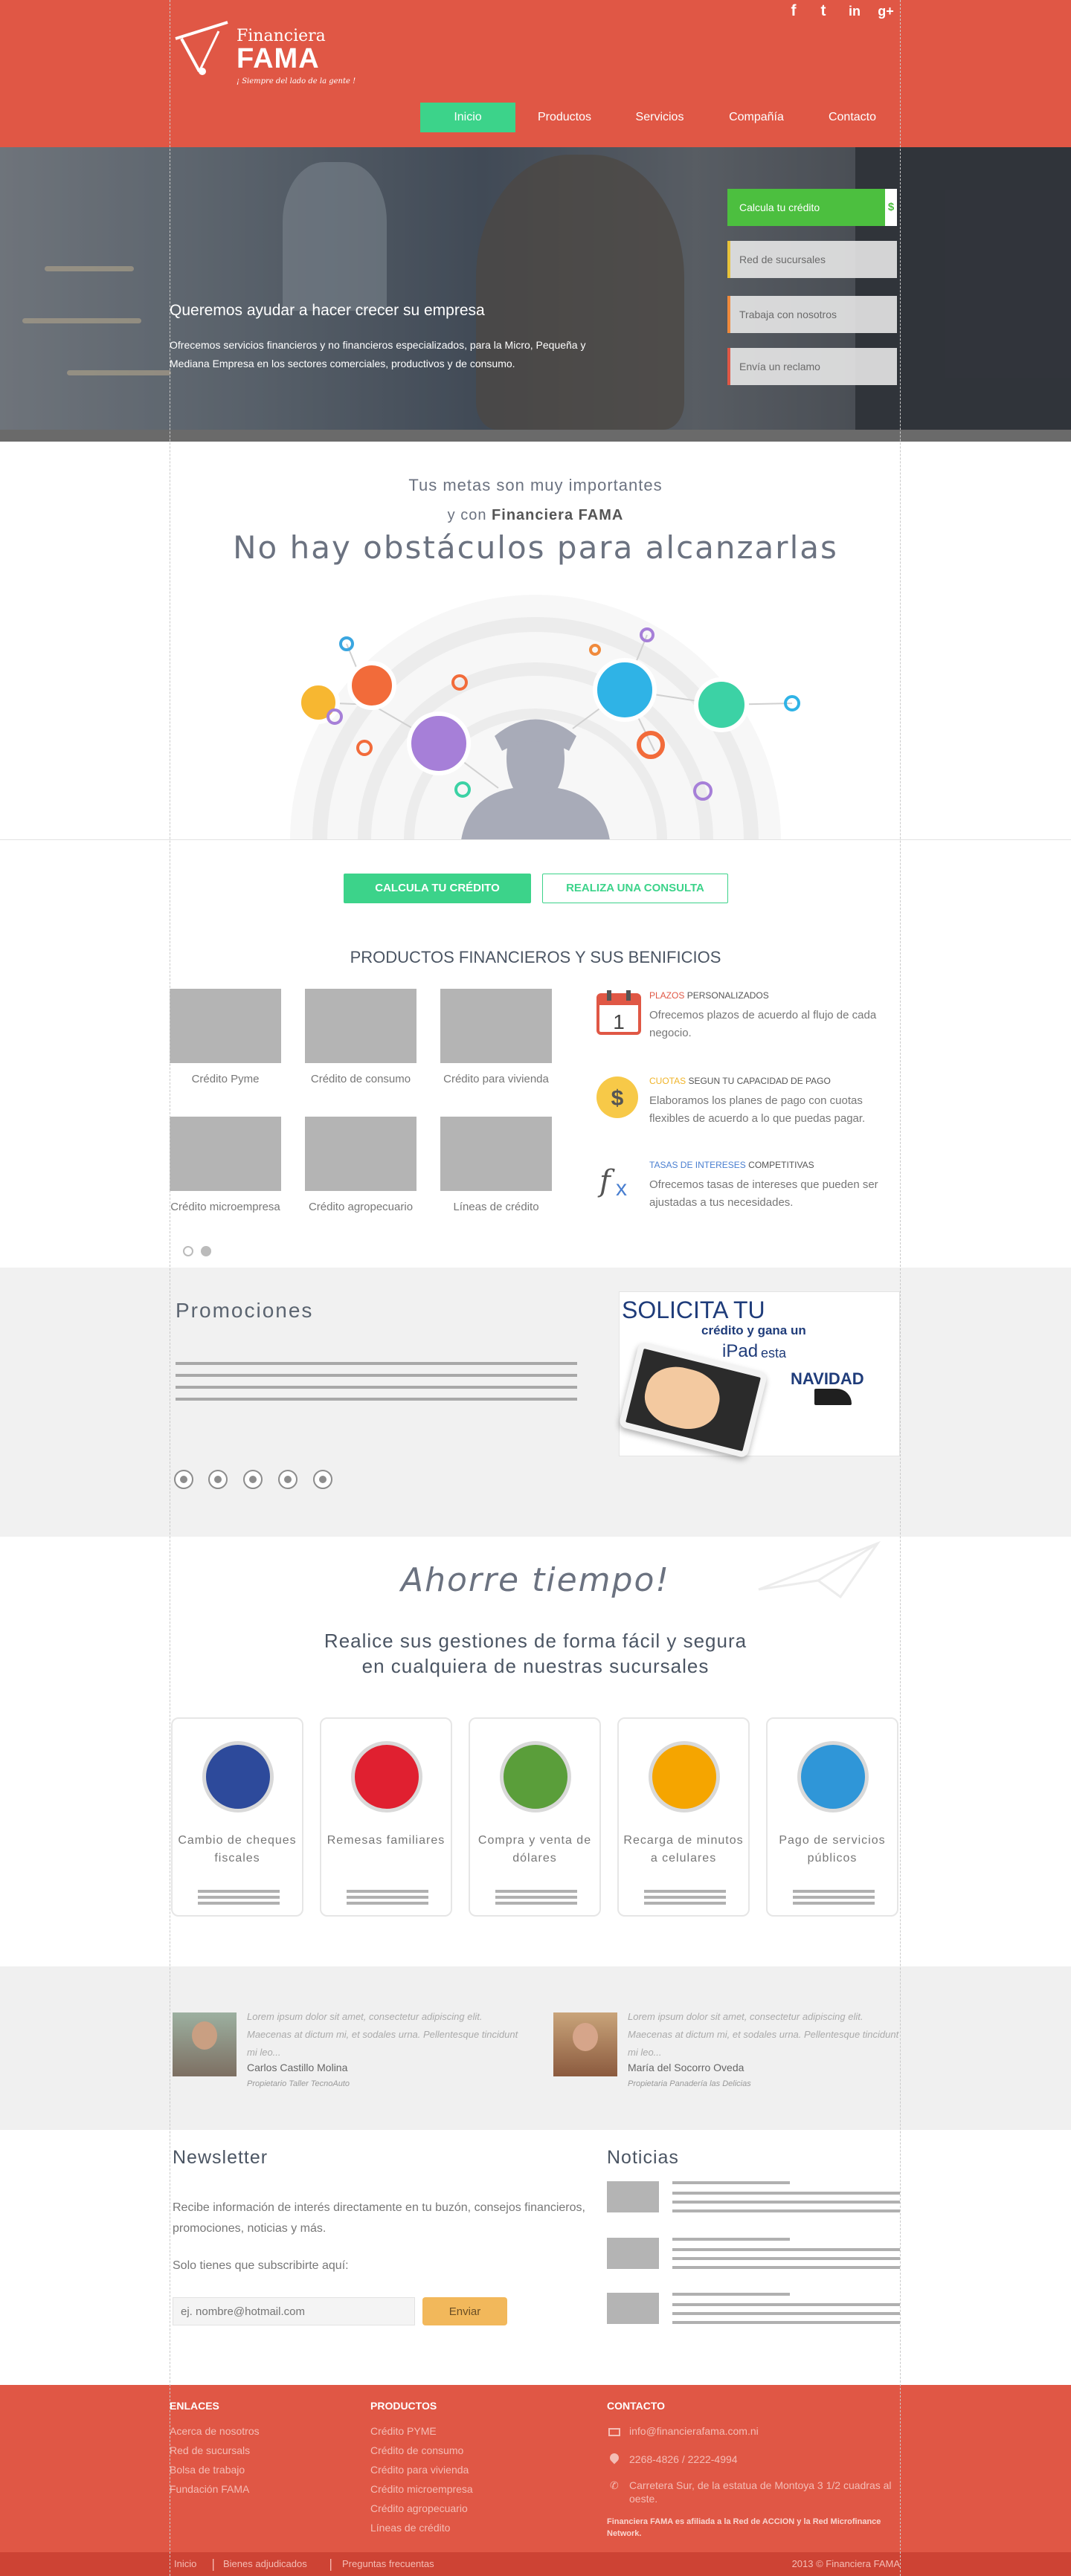 The image size is (1071, 2576). What do you see at coordinates (536, 1580) in the screenshot?
I see `services-title: Ahorre tiempo!` at bounding box center [536, 1580].